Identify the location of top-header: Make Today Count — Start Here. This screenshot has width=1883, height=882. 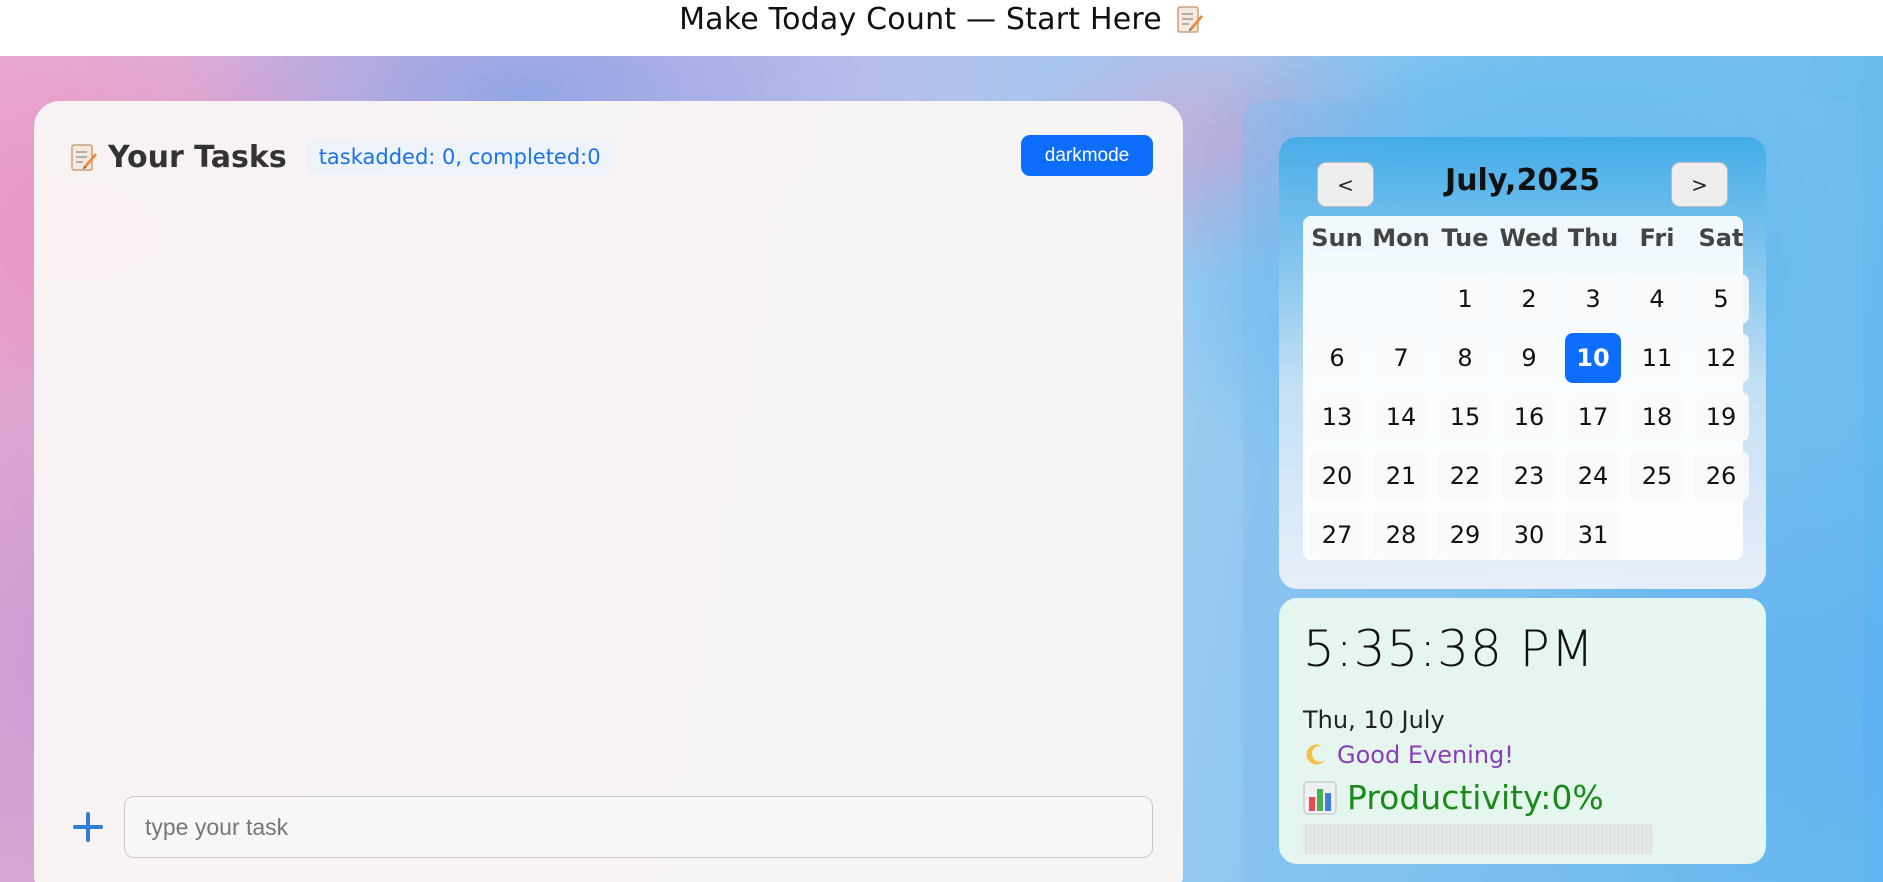
(941, 28).